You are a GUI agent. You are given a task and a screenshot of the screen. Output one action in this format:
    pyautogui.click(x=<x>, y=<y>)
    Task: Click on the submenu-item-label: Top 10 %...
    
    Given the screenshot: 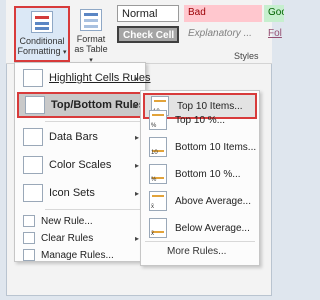 What is the action you would take?
    pyautogui.click(x=200, y=120)
    